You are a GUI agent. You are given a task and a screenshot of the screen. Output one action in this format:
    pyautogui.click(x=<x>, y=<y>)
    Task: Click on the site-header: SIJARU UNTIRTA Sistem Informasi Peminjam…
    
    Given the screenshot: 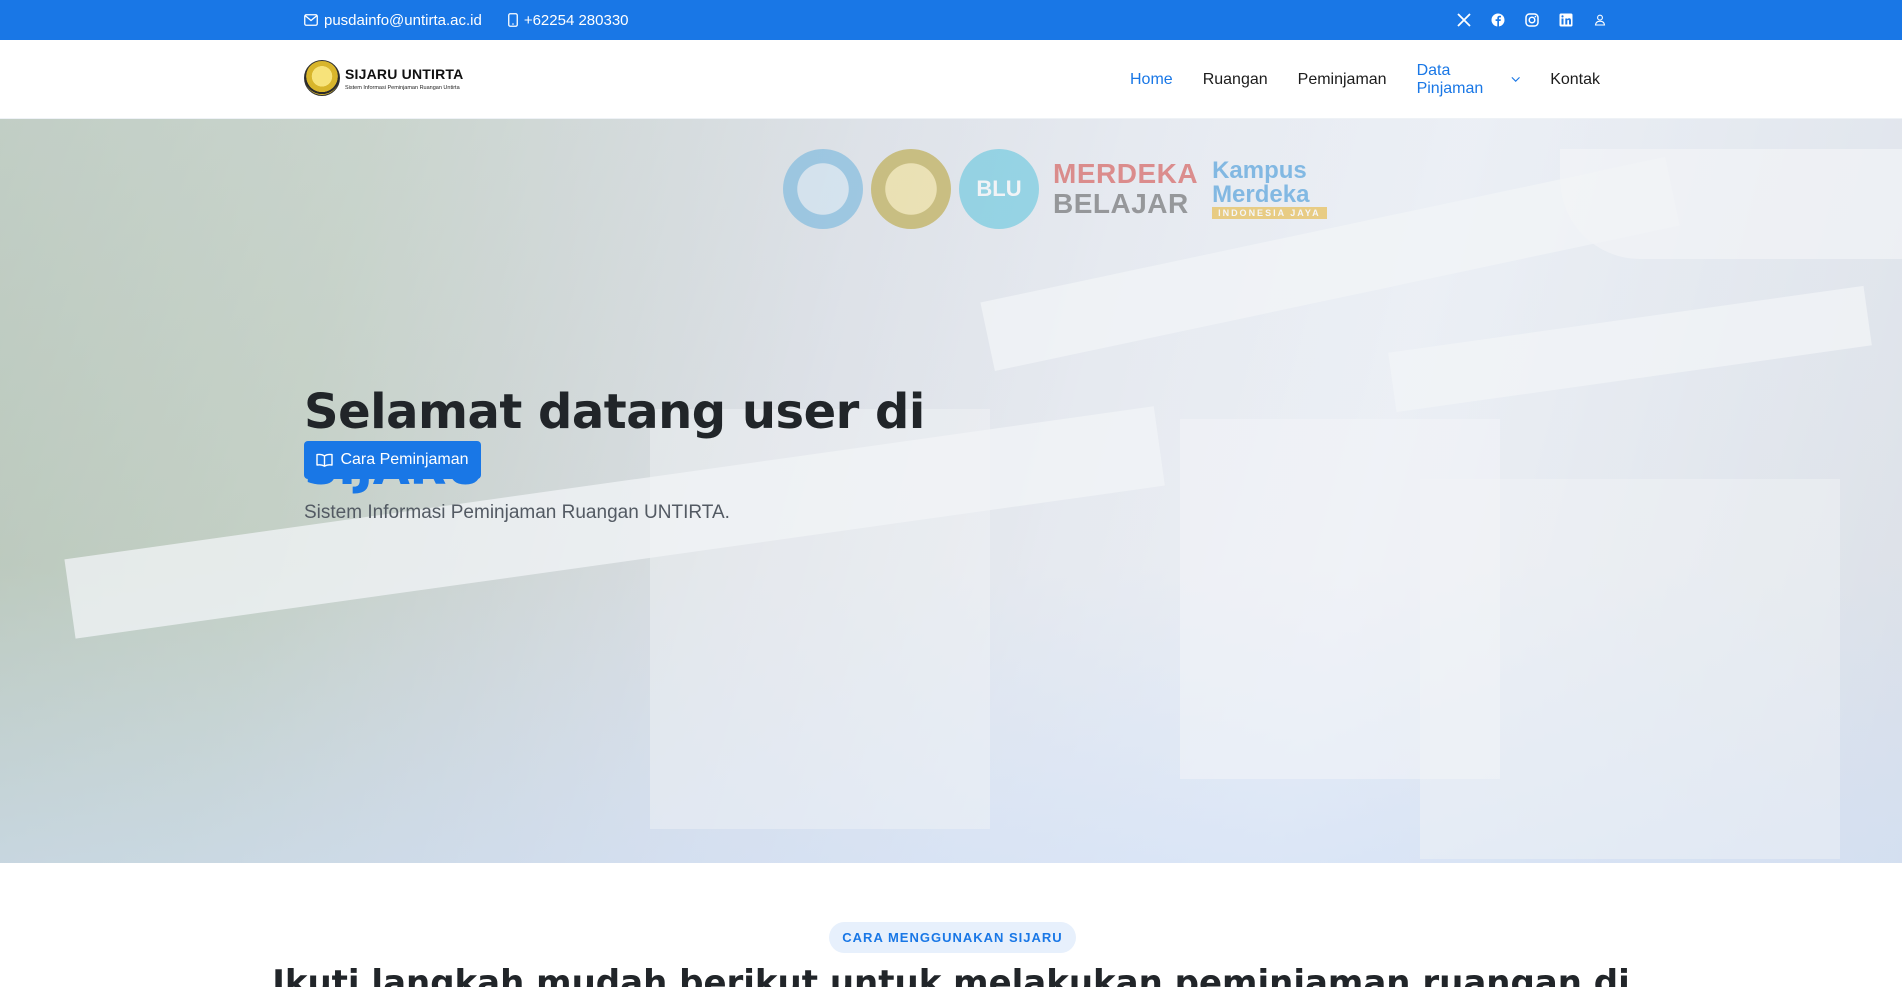 What is the action you would take?
    pyautogui.click(x=951, y=79)
    